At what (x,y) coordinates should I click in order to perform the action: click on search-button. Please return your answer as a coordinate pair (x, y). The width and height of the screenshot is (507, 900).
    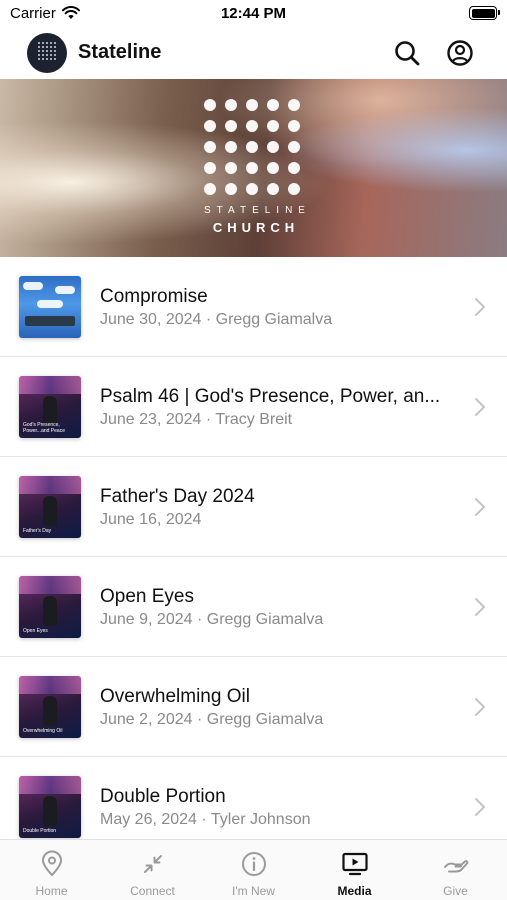
    Looking at the image, I should click on (407, 53).